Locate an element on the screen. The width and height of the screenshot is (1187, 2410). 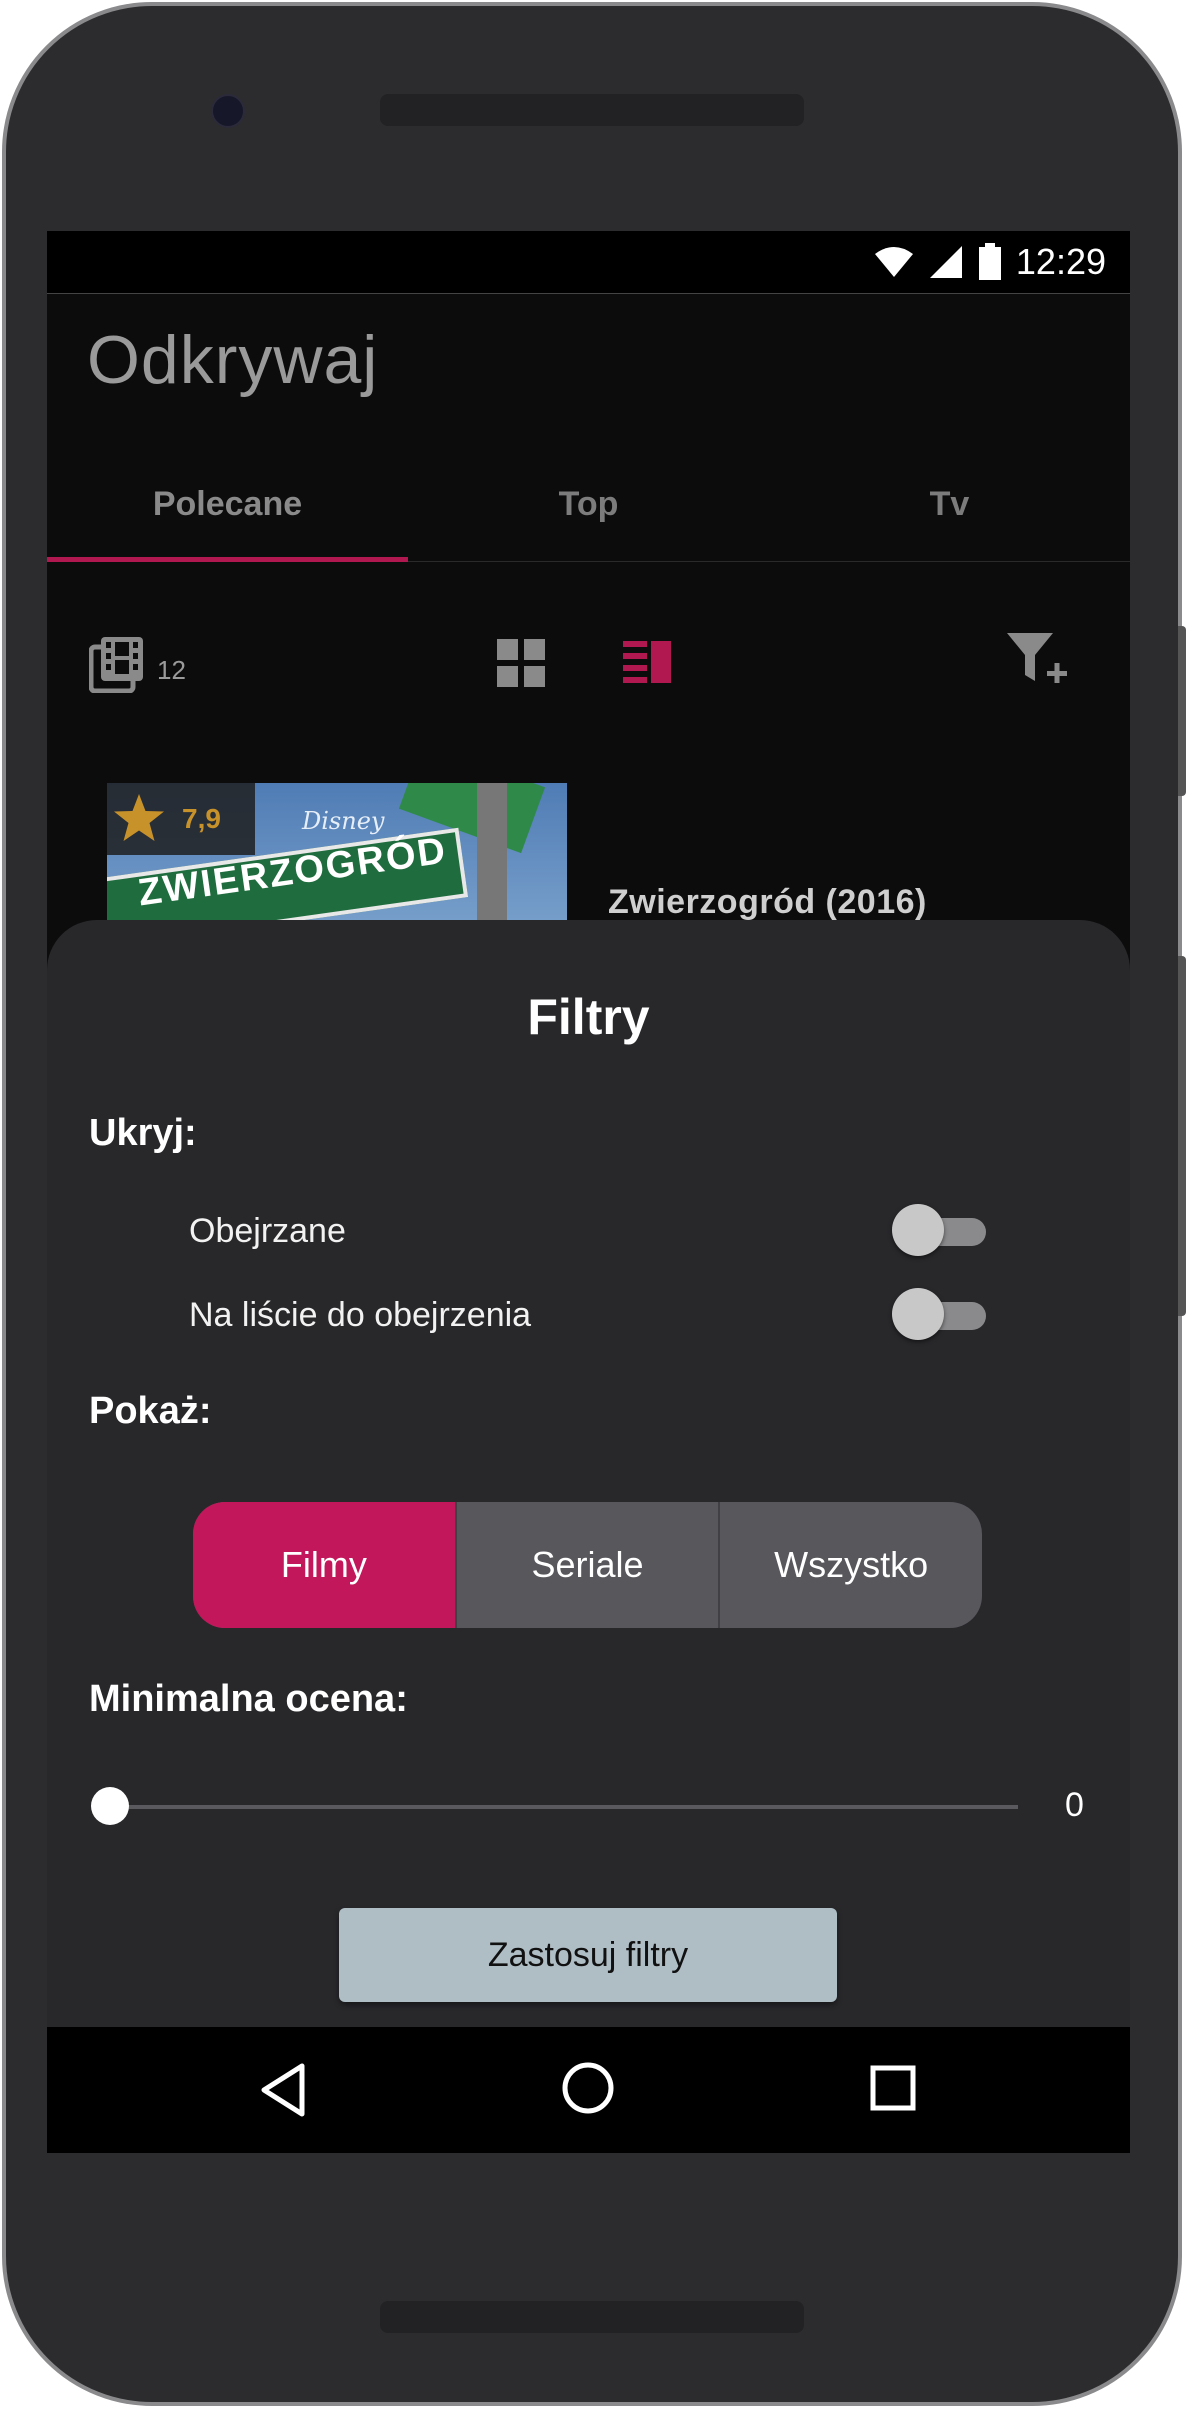
option-watchlist-label: Na liście do obejrzenia is located at coordinates (360, 1315).